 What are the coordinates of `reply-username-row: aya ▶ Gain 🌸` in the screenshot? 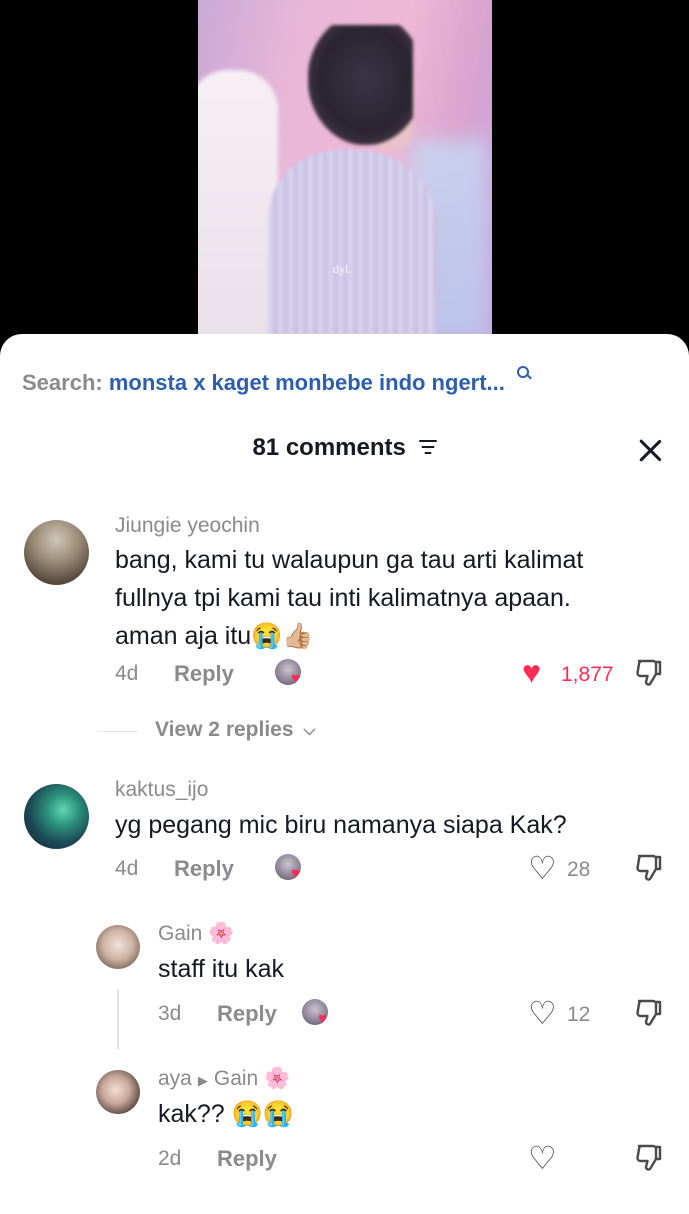 It's located at (224, 1079).